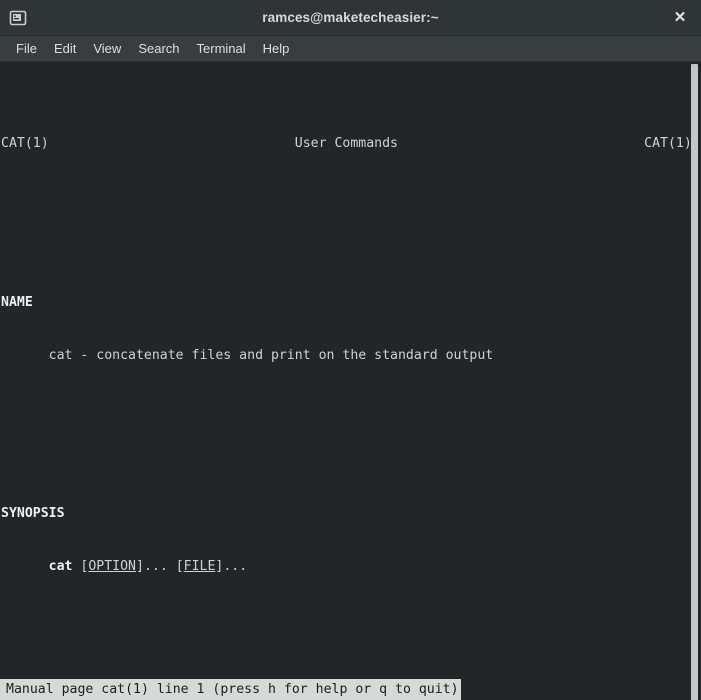  Describe the element at coordinates (33, 513) in the screenshot. I see `section-heading-synopsis: SYNOPSIS` at that location.